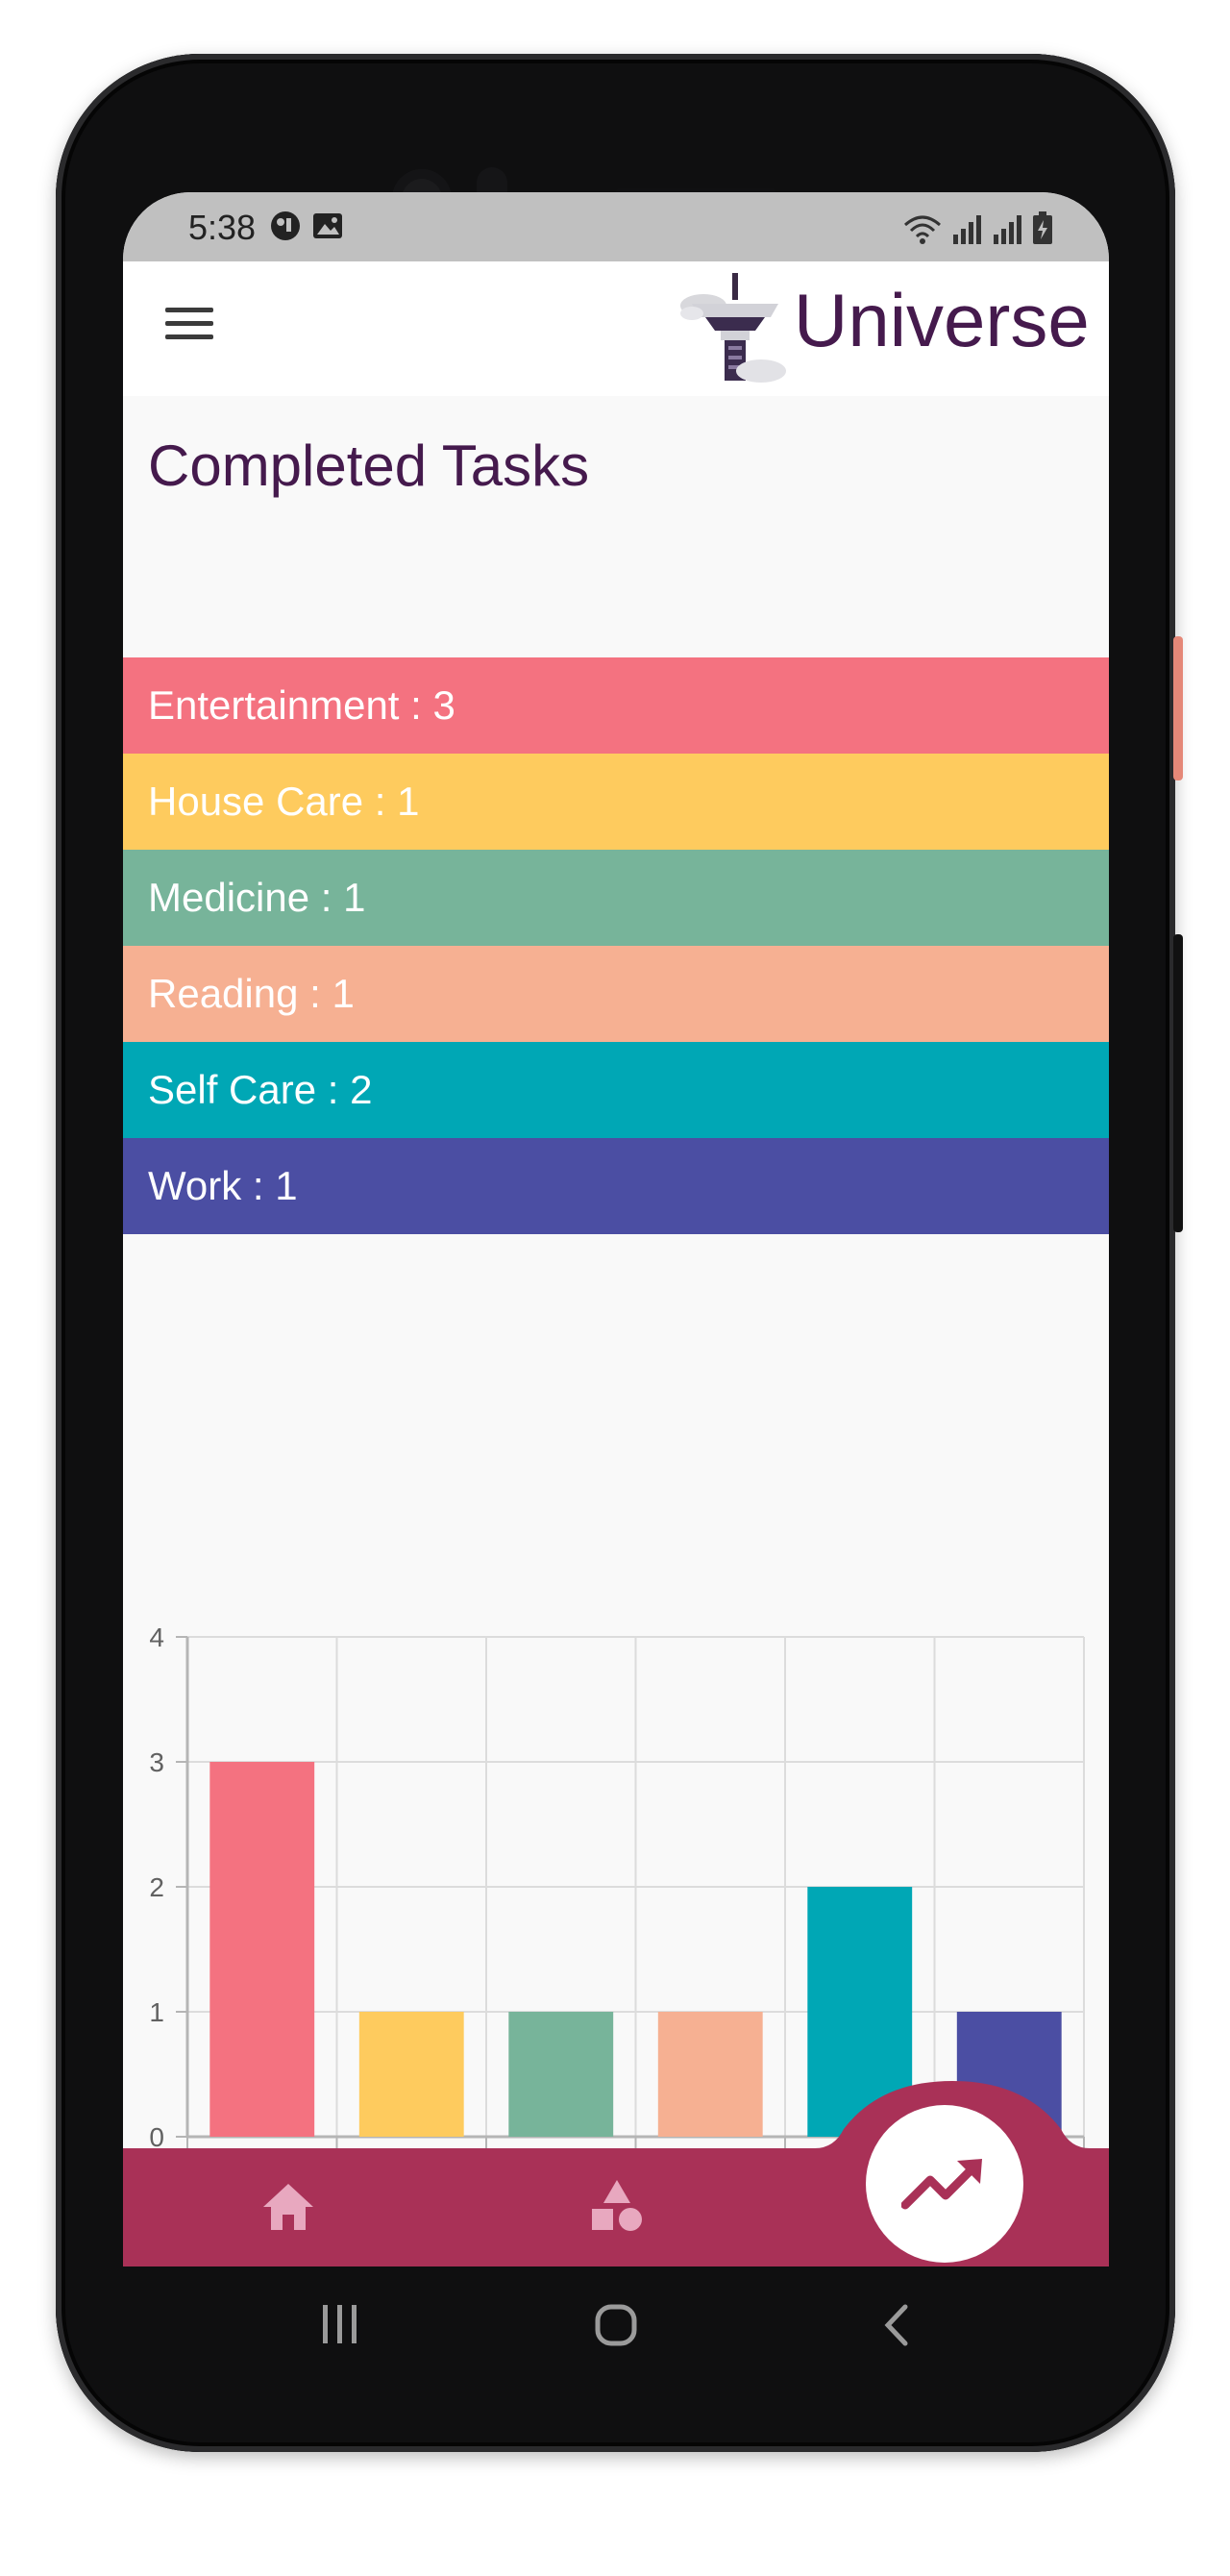 Image resolution: width=1230 pixels, height=2576 pixels. I want to click on bar-read, so click(710, 2074).